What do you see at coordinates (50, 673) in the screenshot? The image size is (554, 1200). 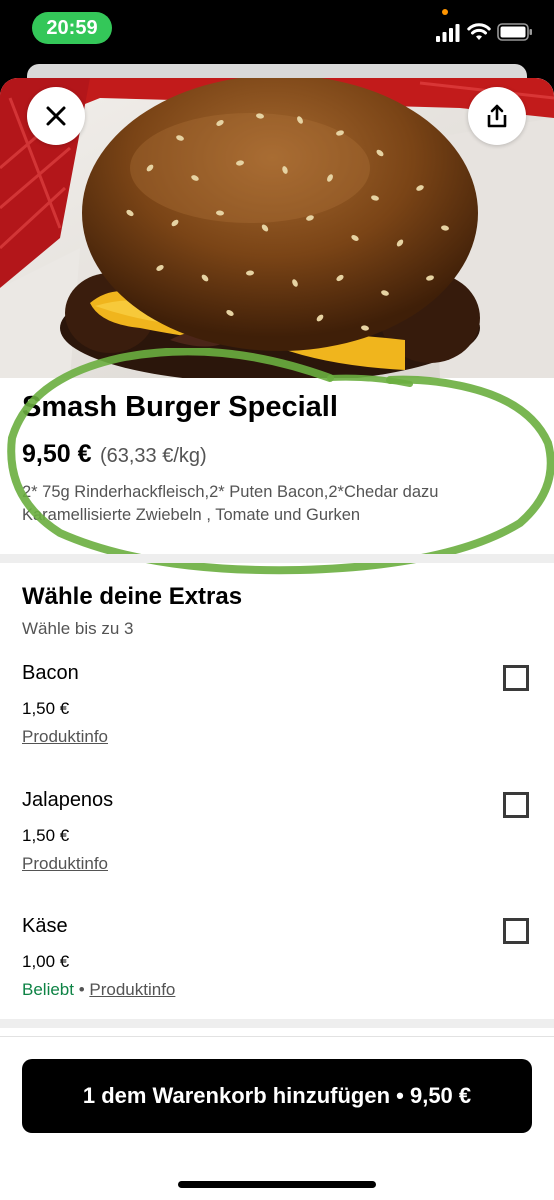 I see `option-name: Bacon` at bounding box center [50, 673].